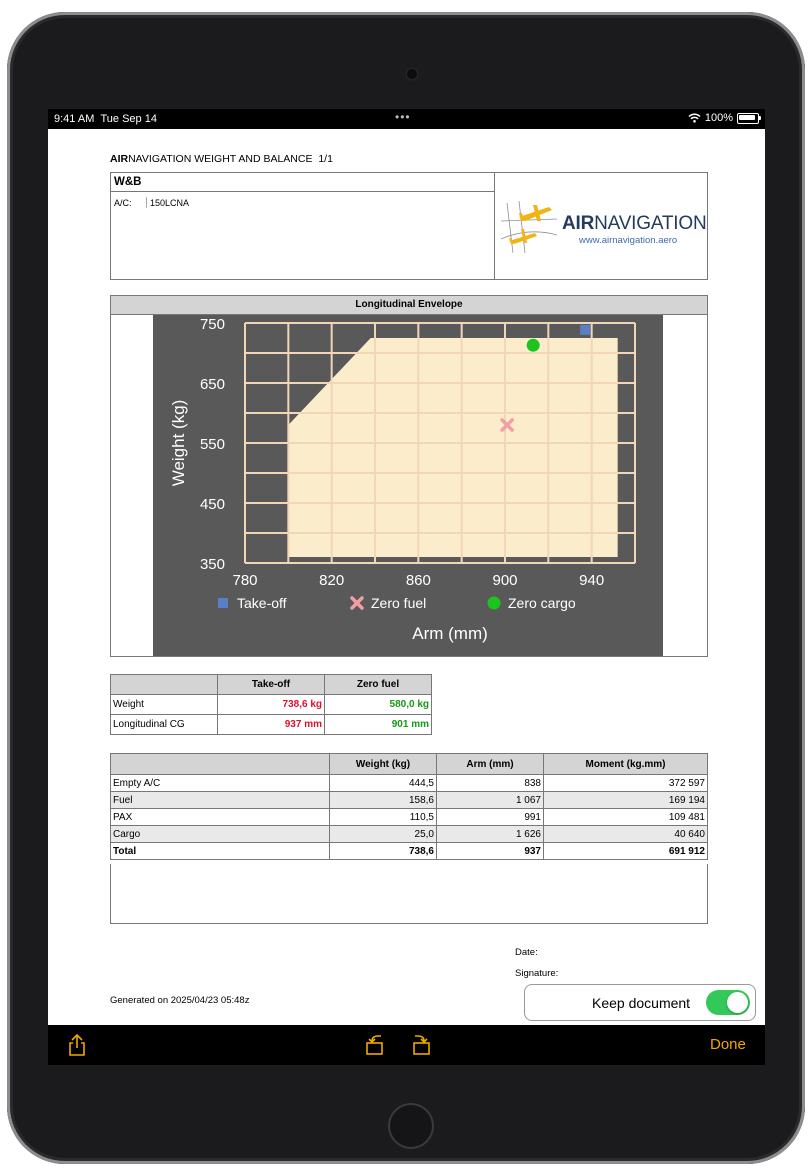 This screenshot has height=1174, width=812. Describe the element at coordinates (105, 119) in the screenshot. I see `status-time: 9:41 AM Tue Sep 14` at that location.